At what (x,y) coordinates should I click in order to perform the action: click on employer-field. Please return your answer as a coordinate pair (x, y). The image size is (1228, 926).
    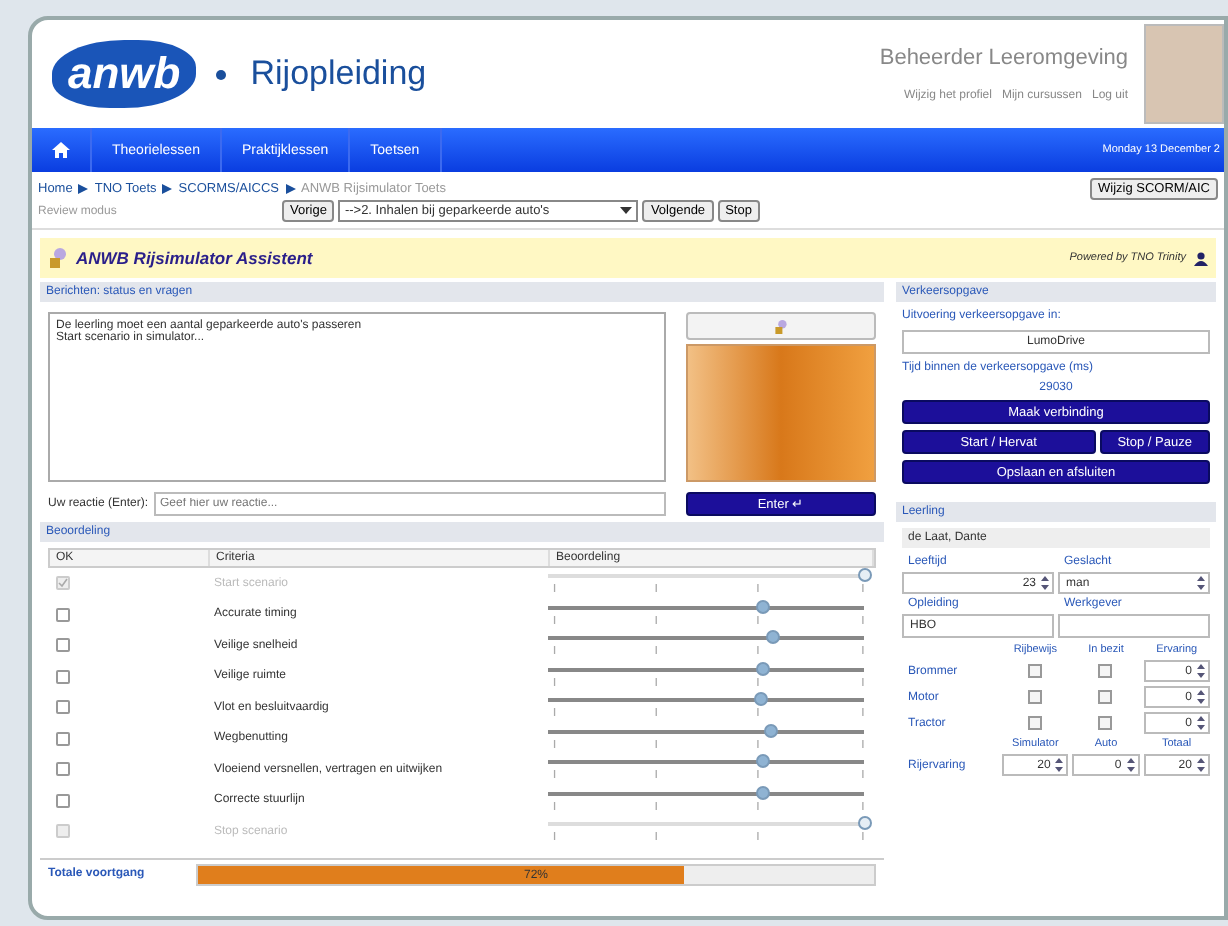
    Looking at the image, I should click on (1134, 626).